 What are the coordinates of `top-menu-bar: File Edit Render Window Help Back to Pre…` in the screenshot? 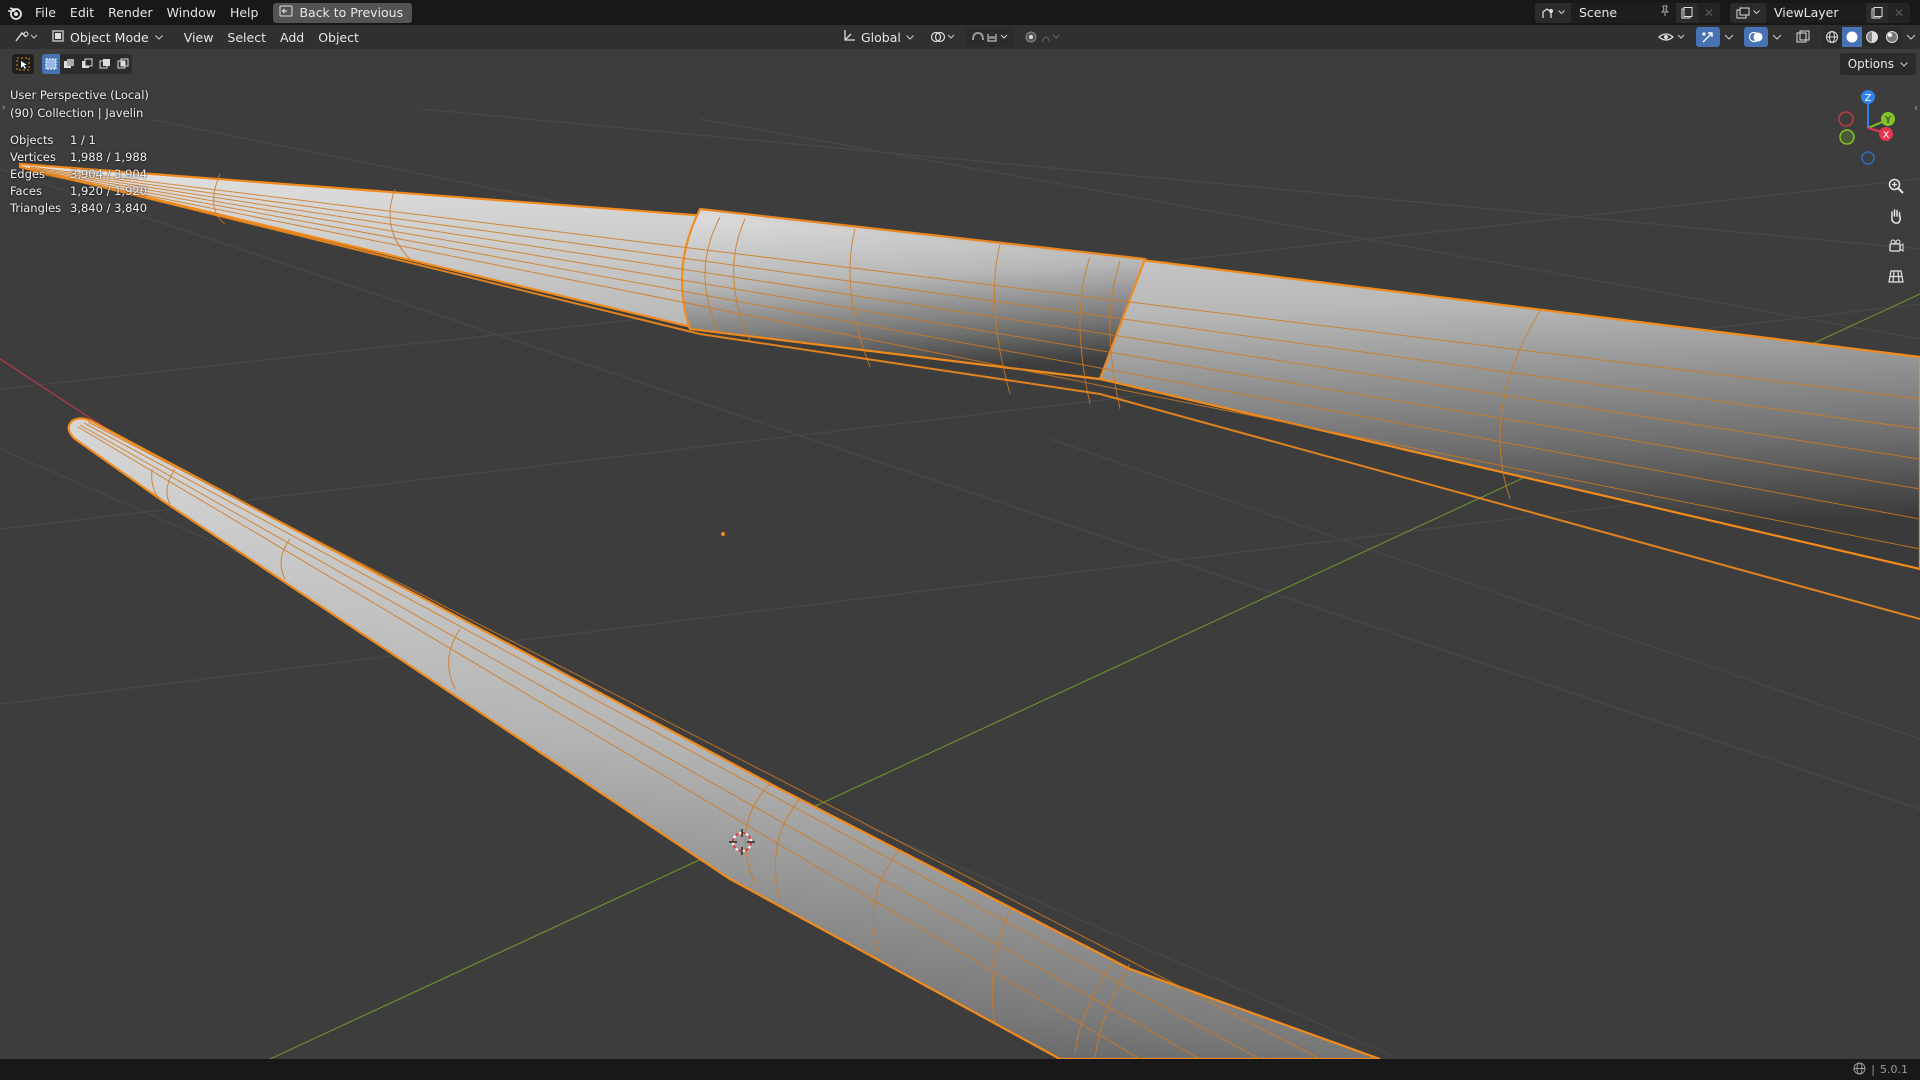 It's located at (960, 12).